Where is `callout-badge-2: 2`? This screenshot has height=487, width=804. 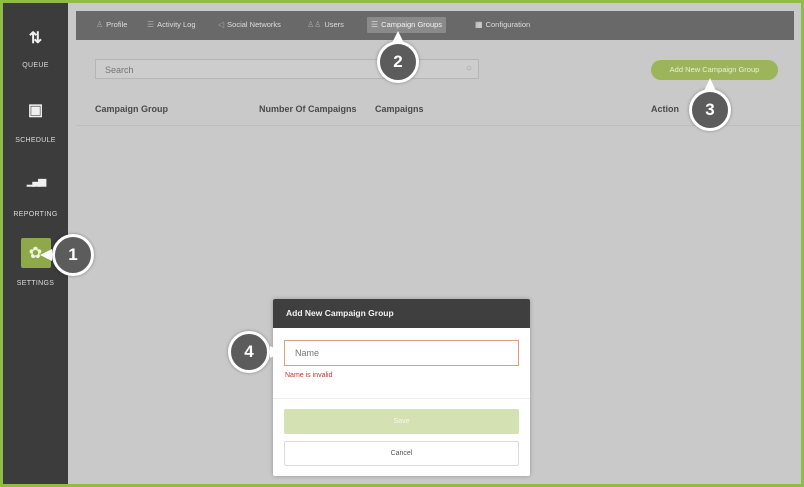 callout-badge-2: 2 is located at coordinates (398, 62).